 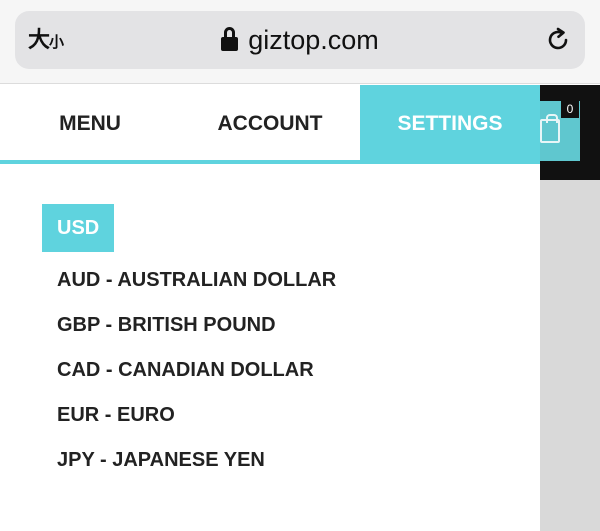 I want to click on drawer-tabs: MENU ACCOUNT SETTINGS, so click(x=270, y=124).